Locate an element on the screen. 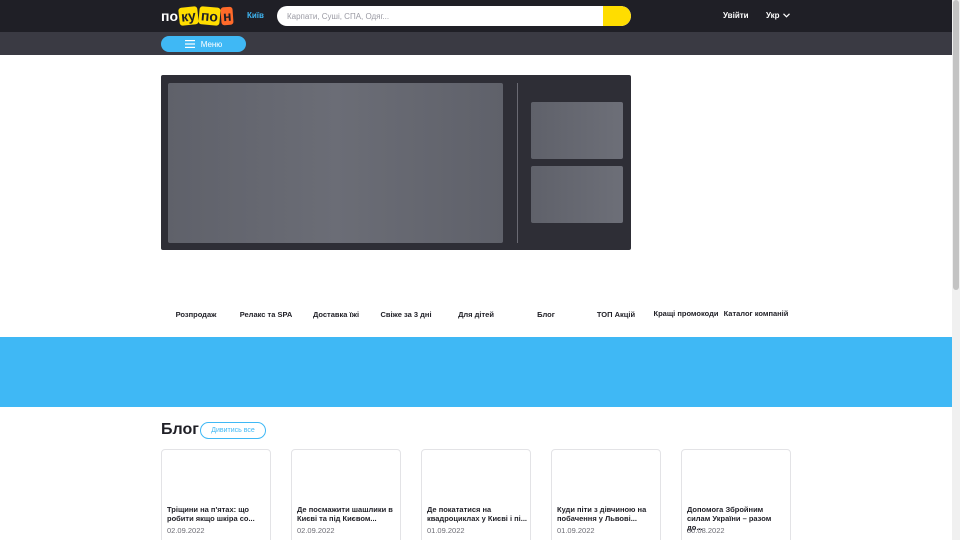  category-item: Каталог компаній is located at coordinates (756, 318).